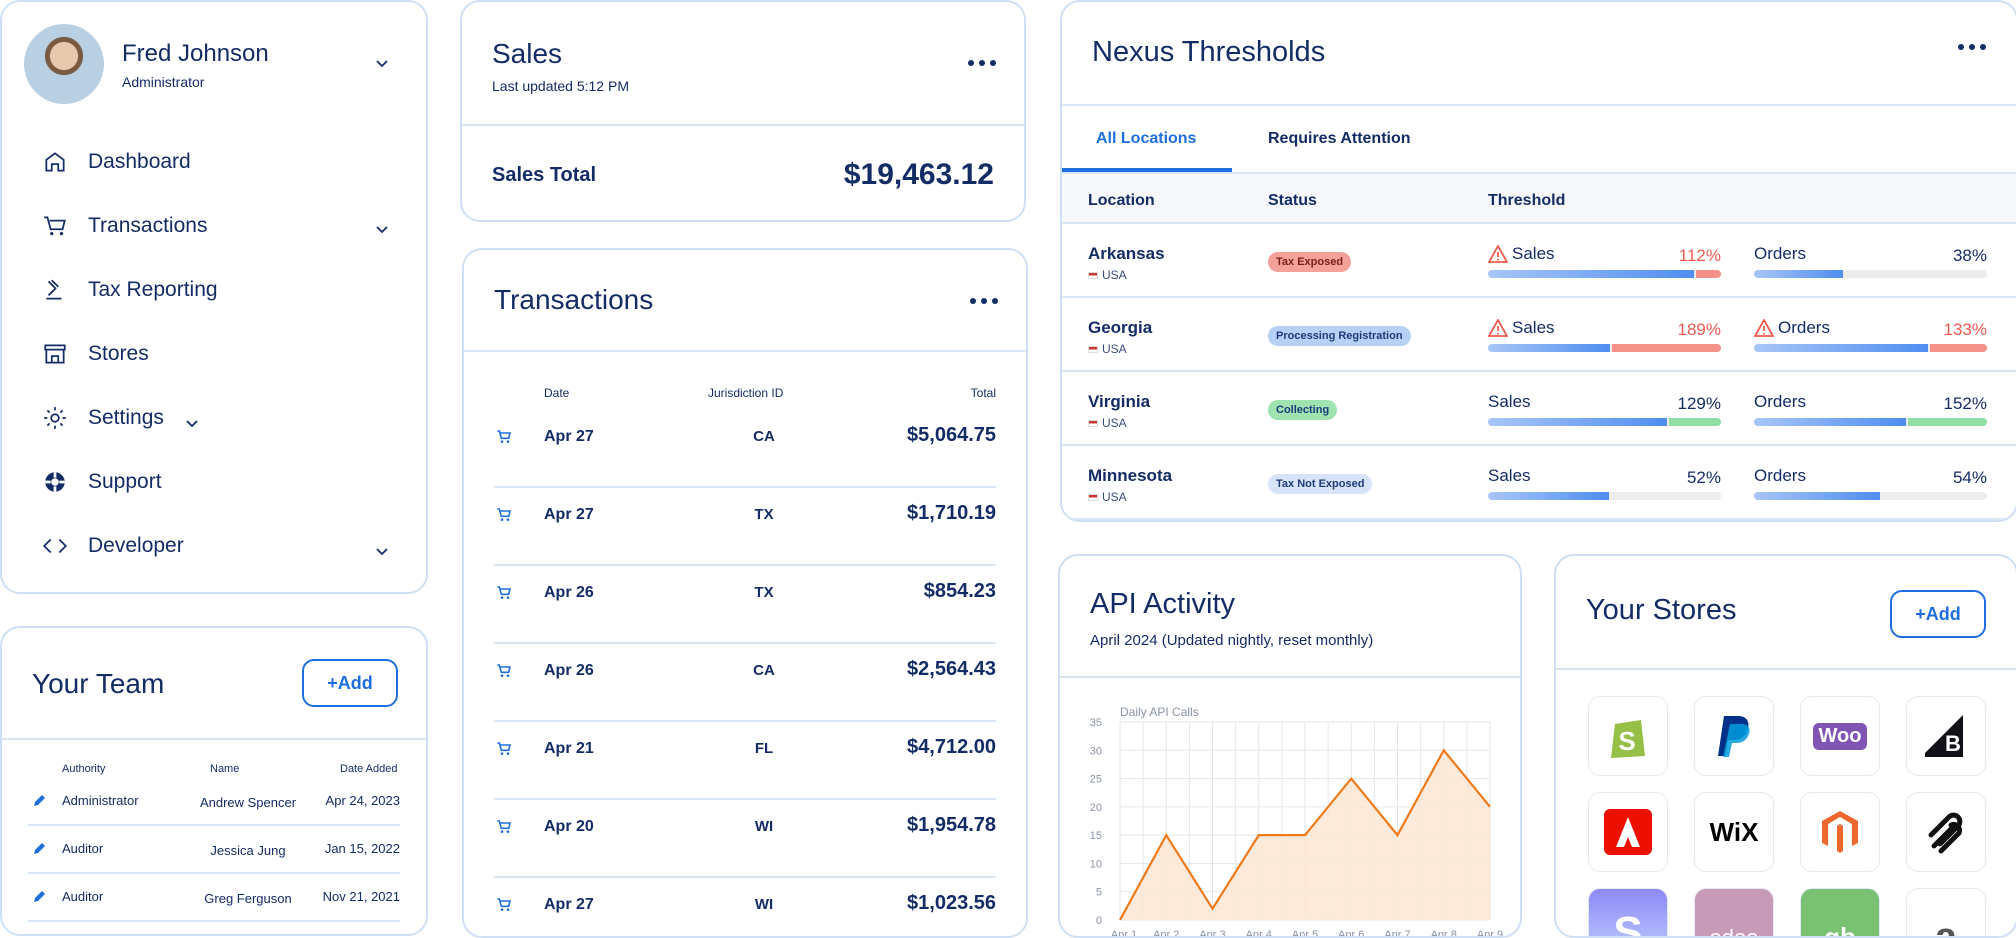 This screenshot has height=938, width=2016. What do you see at coordinates (1302, 410) in the screenshot?
I see `status-badge: Collecting` at bounding box center [1302, 410].